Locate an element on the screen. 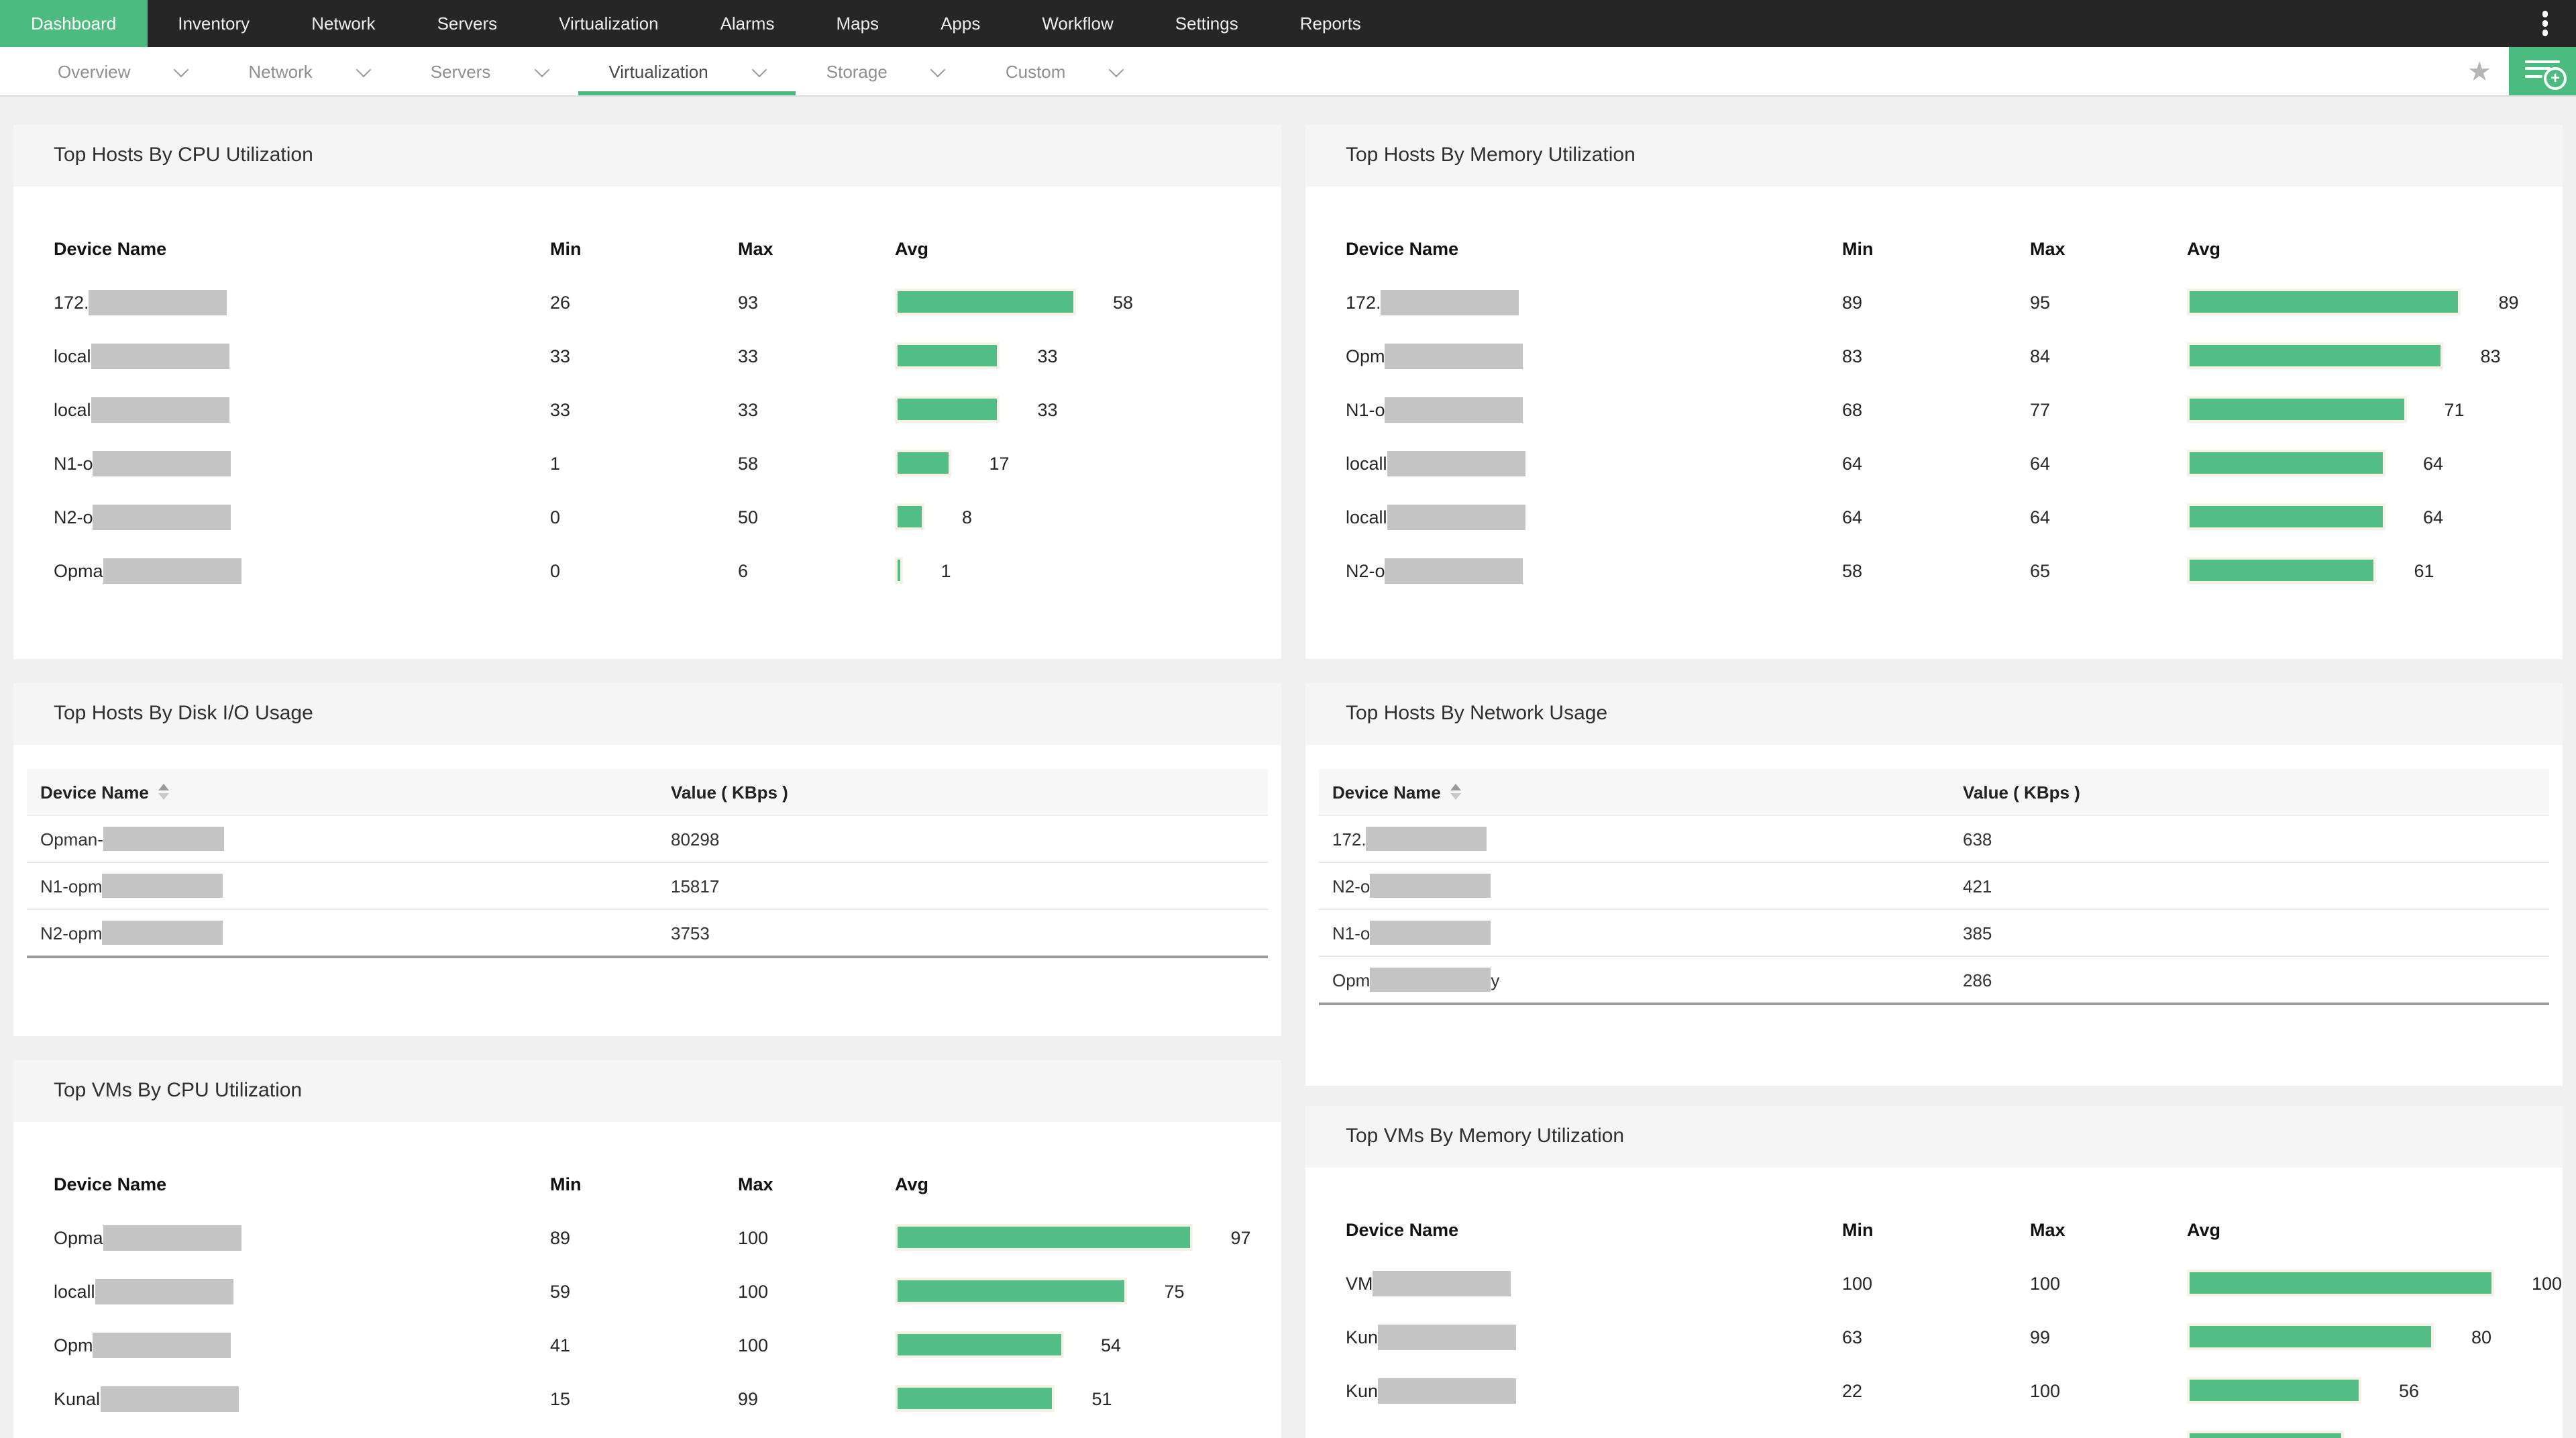 The width and height of the screenshot is (2576, 1438). min-value: 59 is located at coordinates (560, 1291).